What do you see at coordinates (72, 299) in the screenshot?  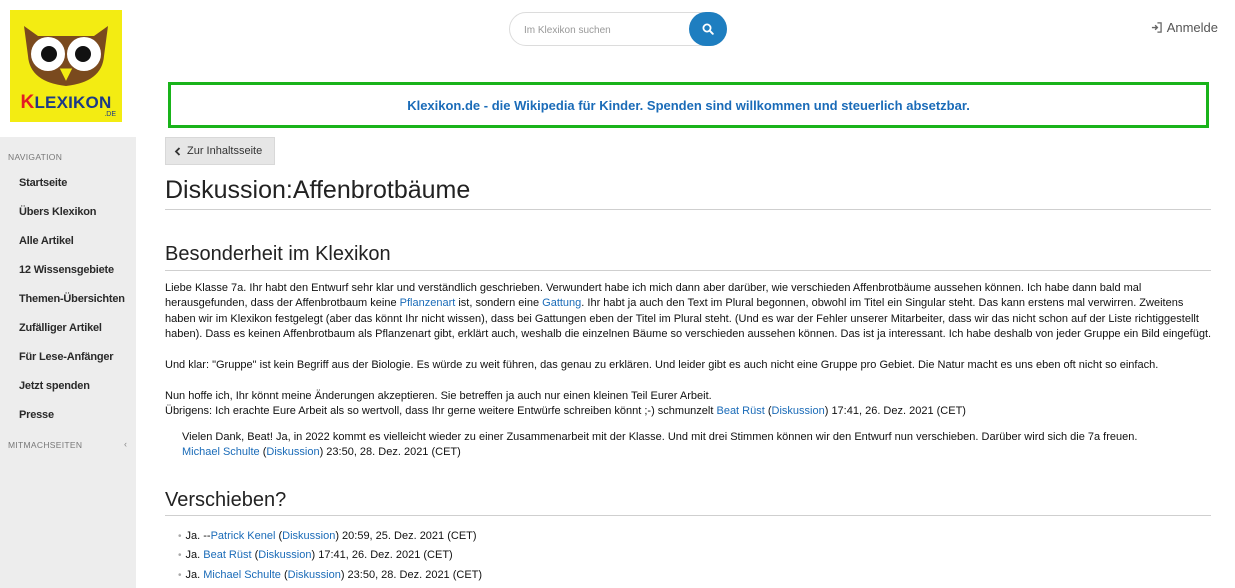 I see `sidebar-item-themen-uebersichten: Themen-Übersichten` at bounding box center [72, 299].